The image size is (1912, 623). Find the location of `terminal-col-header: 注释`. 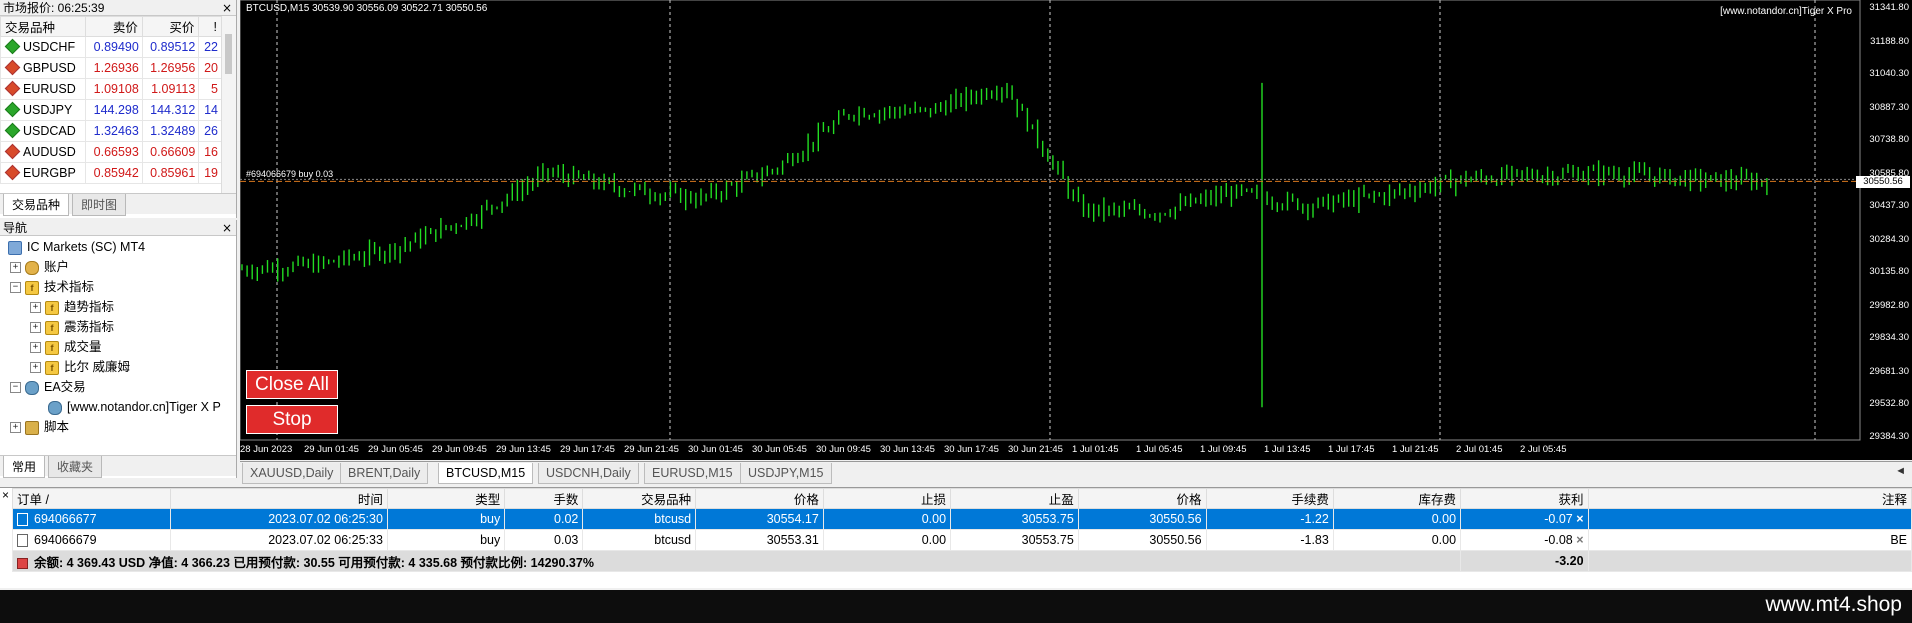

terminal-col-header: 注释 is located at coordinates (1749, 498).